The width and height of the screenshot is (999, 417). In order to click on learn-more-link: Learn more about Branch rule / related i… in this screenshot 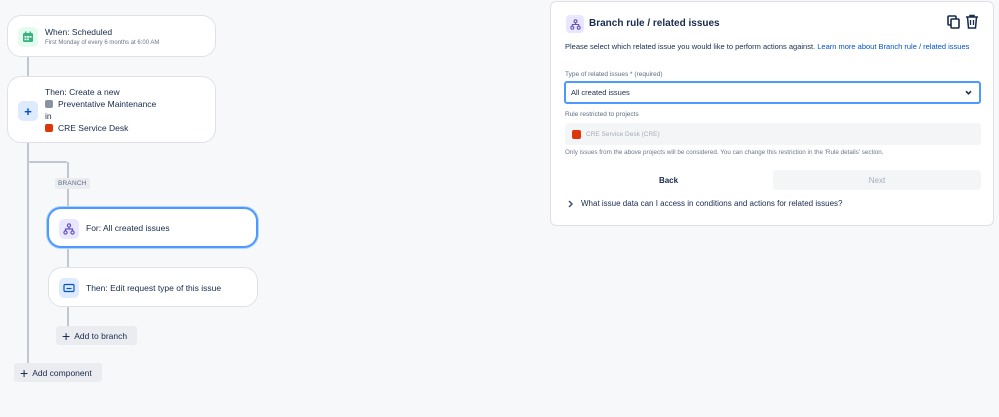, I will do `click(893, 46)`.